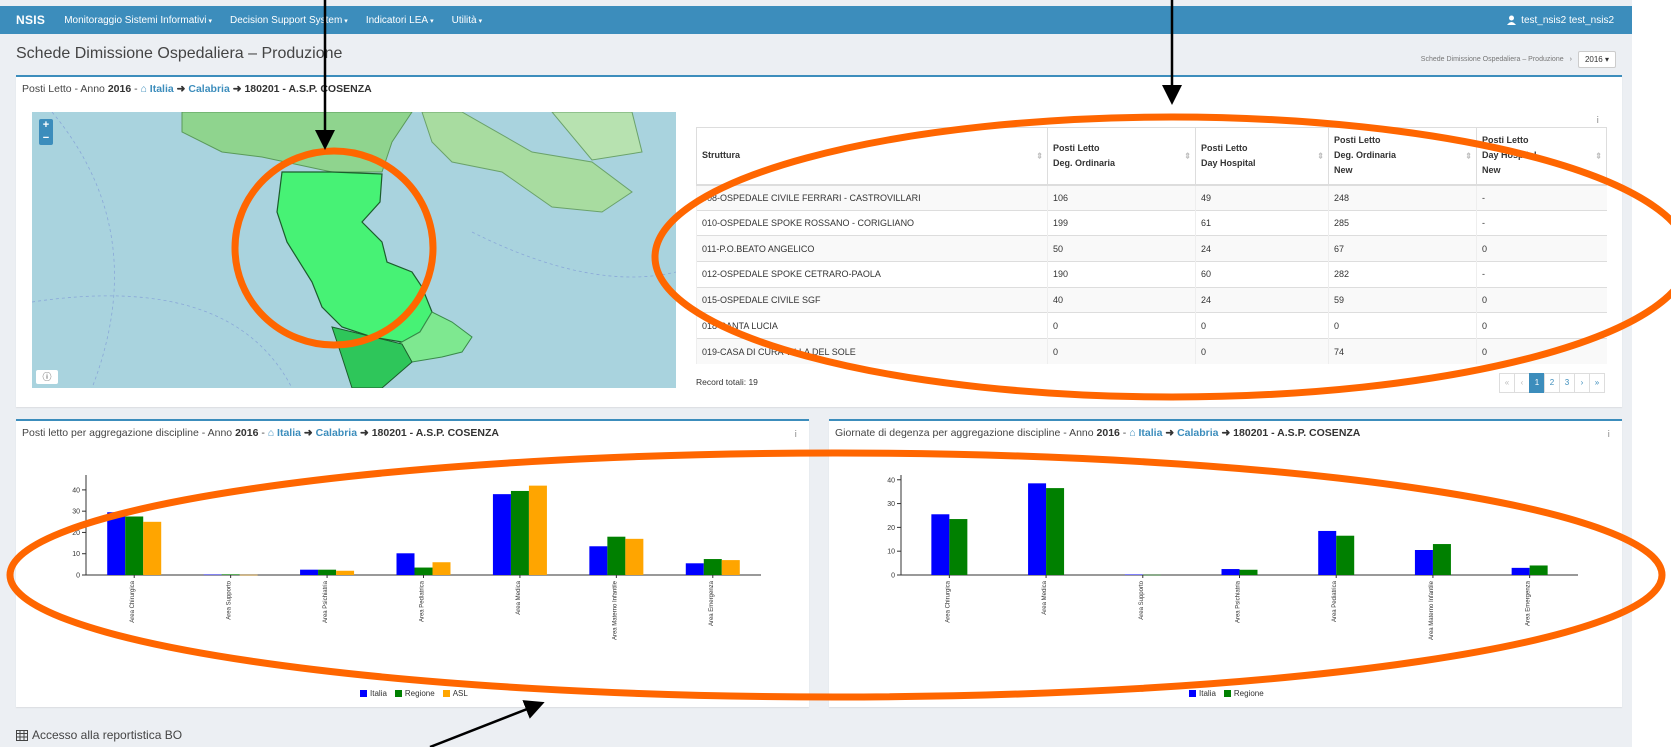  What do you see at coordinates (1151, 248) in the screenshot?
I see `table-row: 011-P.O.BEATO ANGELICO 50 24 67 0` at bounding box center [1151, 248].